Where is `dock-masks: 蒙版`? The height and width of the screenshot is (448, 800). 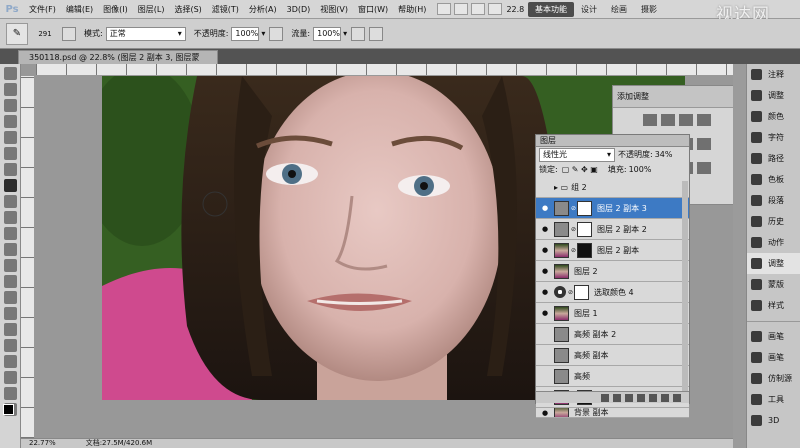 dock-masks: 蒙版 is located at coordinates (773, 284).